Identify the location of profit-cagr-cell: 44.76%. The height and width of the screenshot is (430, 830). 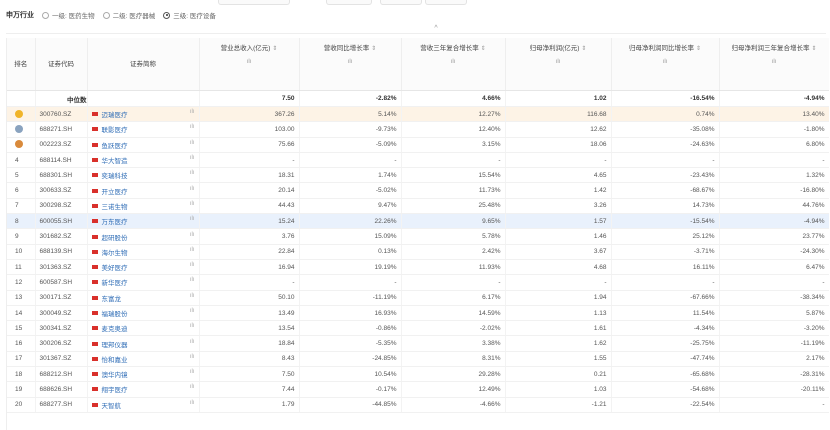
(774, 206).